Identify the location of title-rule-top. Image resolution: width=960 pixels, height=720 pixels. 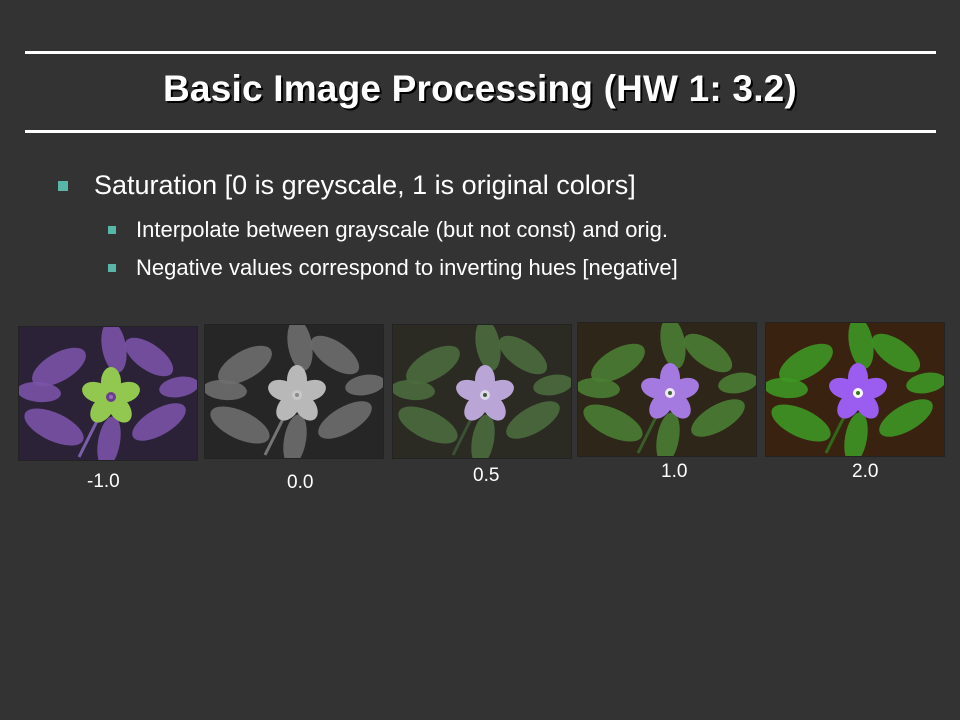
(480, 52).